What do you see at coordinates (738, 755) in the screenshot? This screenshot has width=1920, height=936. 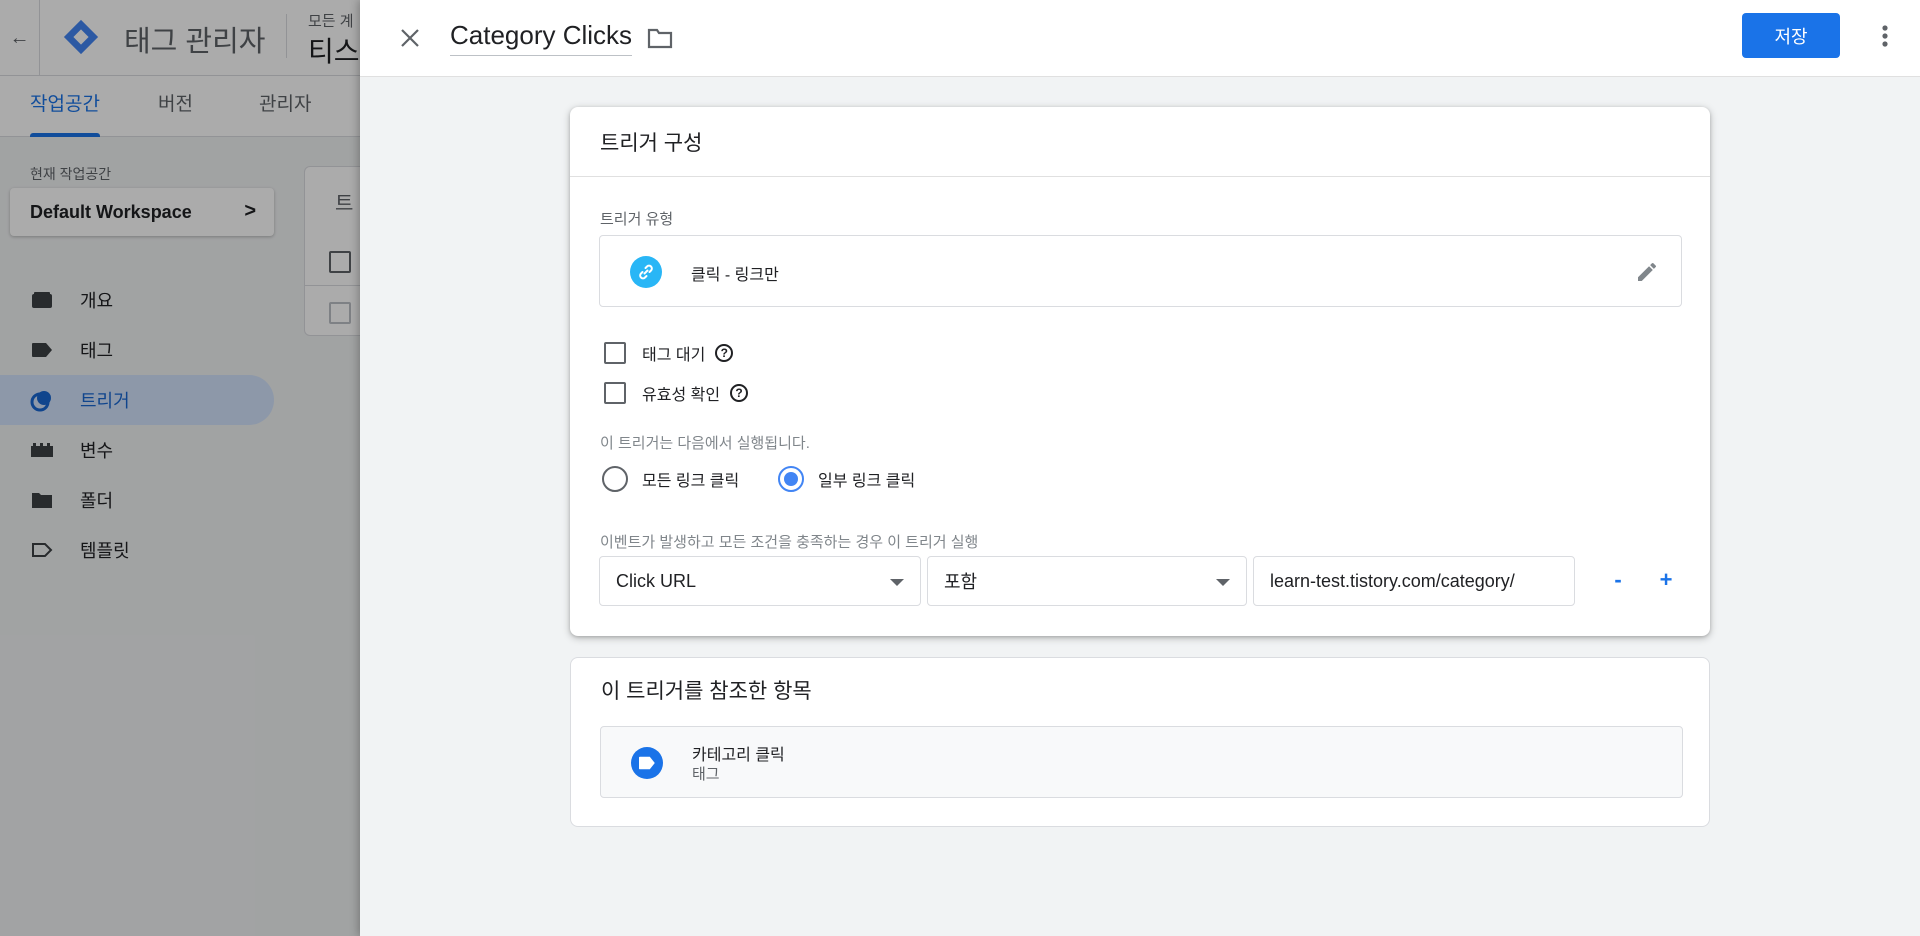 I see `reference-name: 카테고리 클릭` at bounding box center [738, 755].